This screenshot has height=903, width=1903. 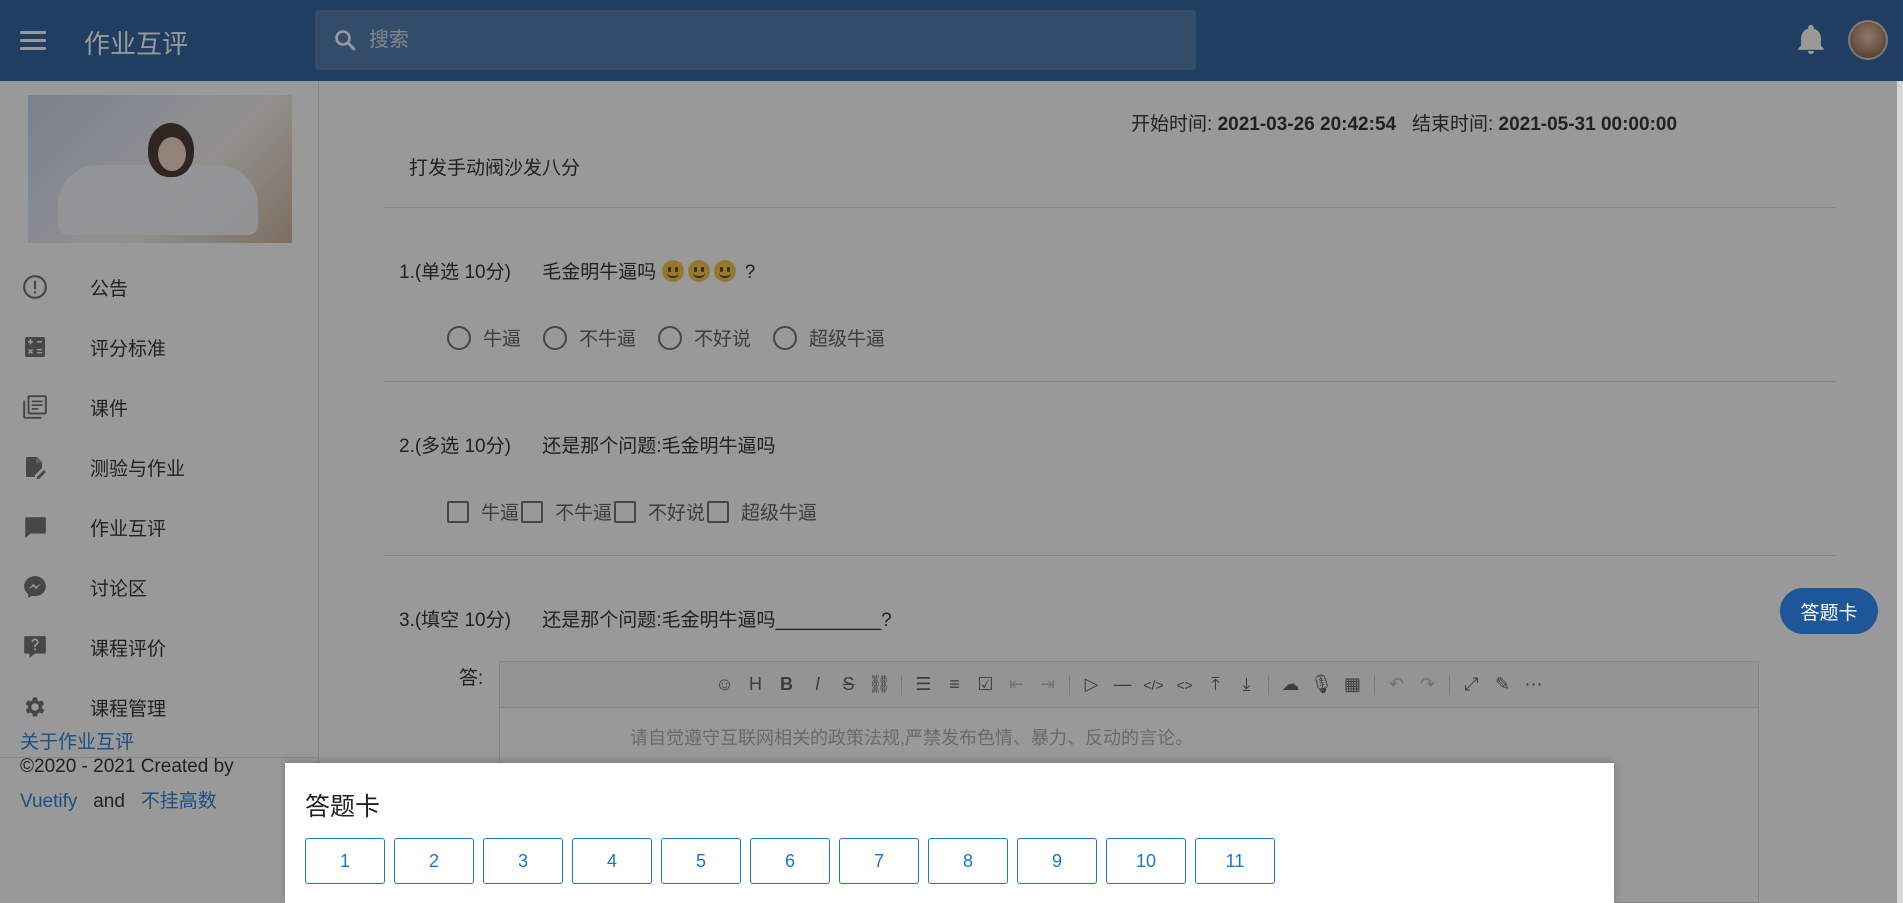 I want to click on answer-card-button: 答题卡, so click(x=1829, y=611).